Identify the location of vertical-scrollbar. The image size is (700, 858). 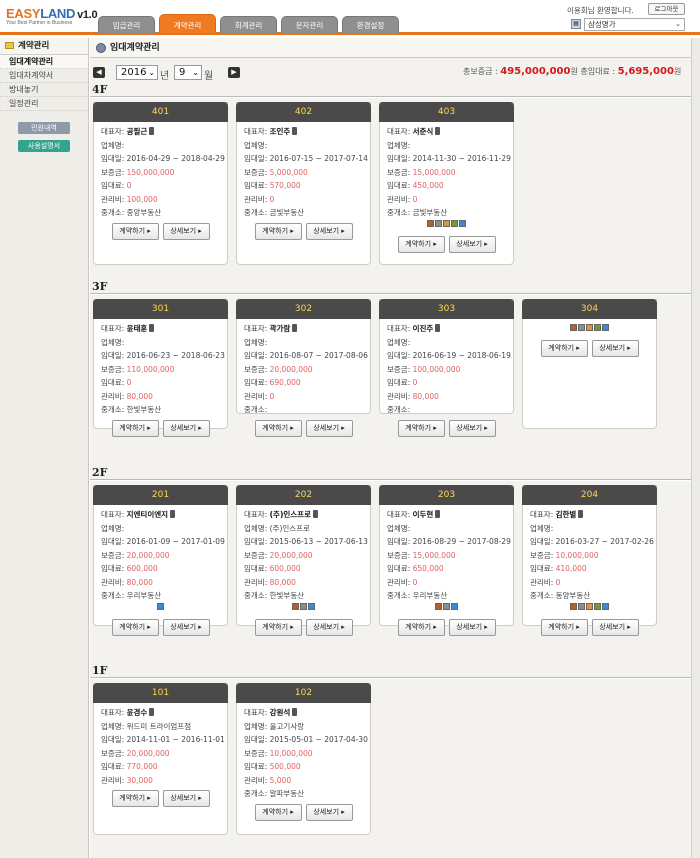
(695, 448).